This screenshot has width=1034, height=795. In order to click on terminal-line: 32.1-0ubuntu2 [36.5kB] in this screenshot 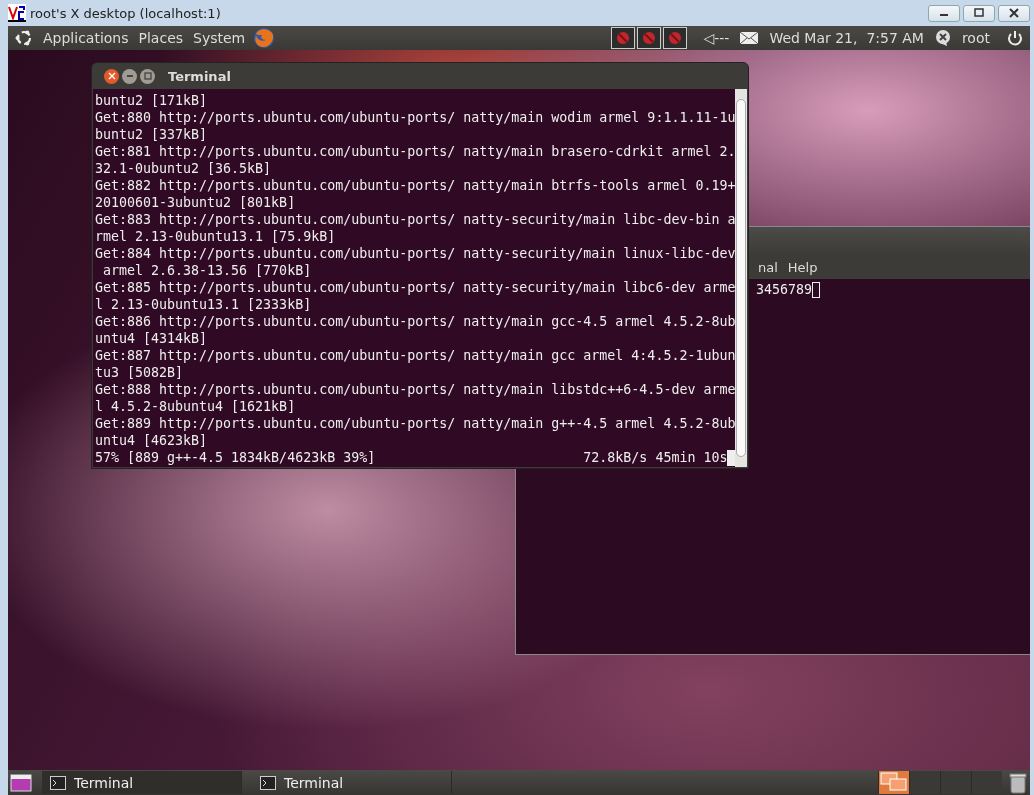, I will do `click(184, 168)`.